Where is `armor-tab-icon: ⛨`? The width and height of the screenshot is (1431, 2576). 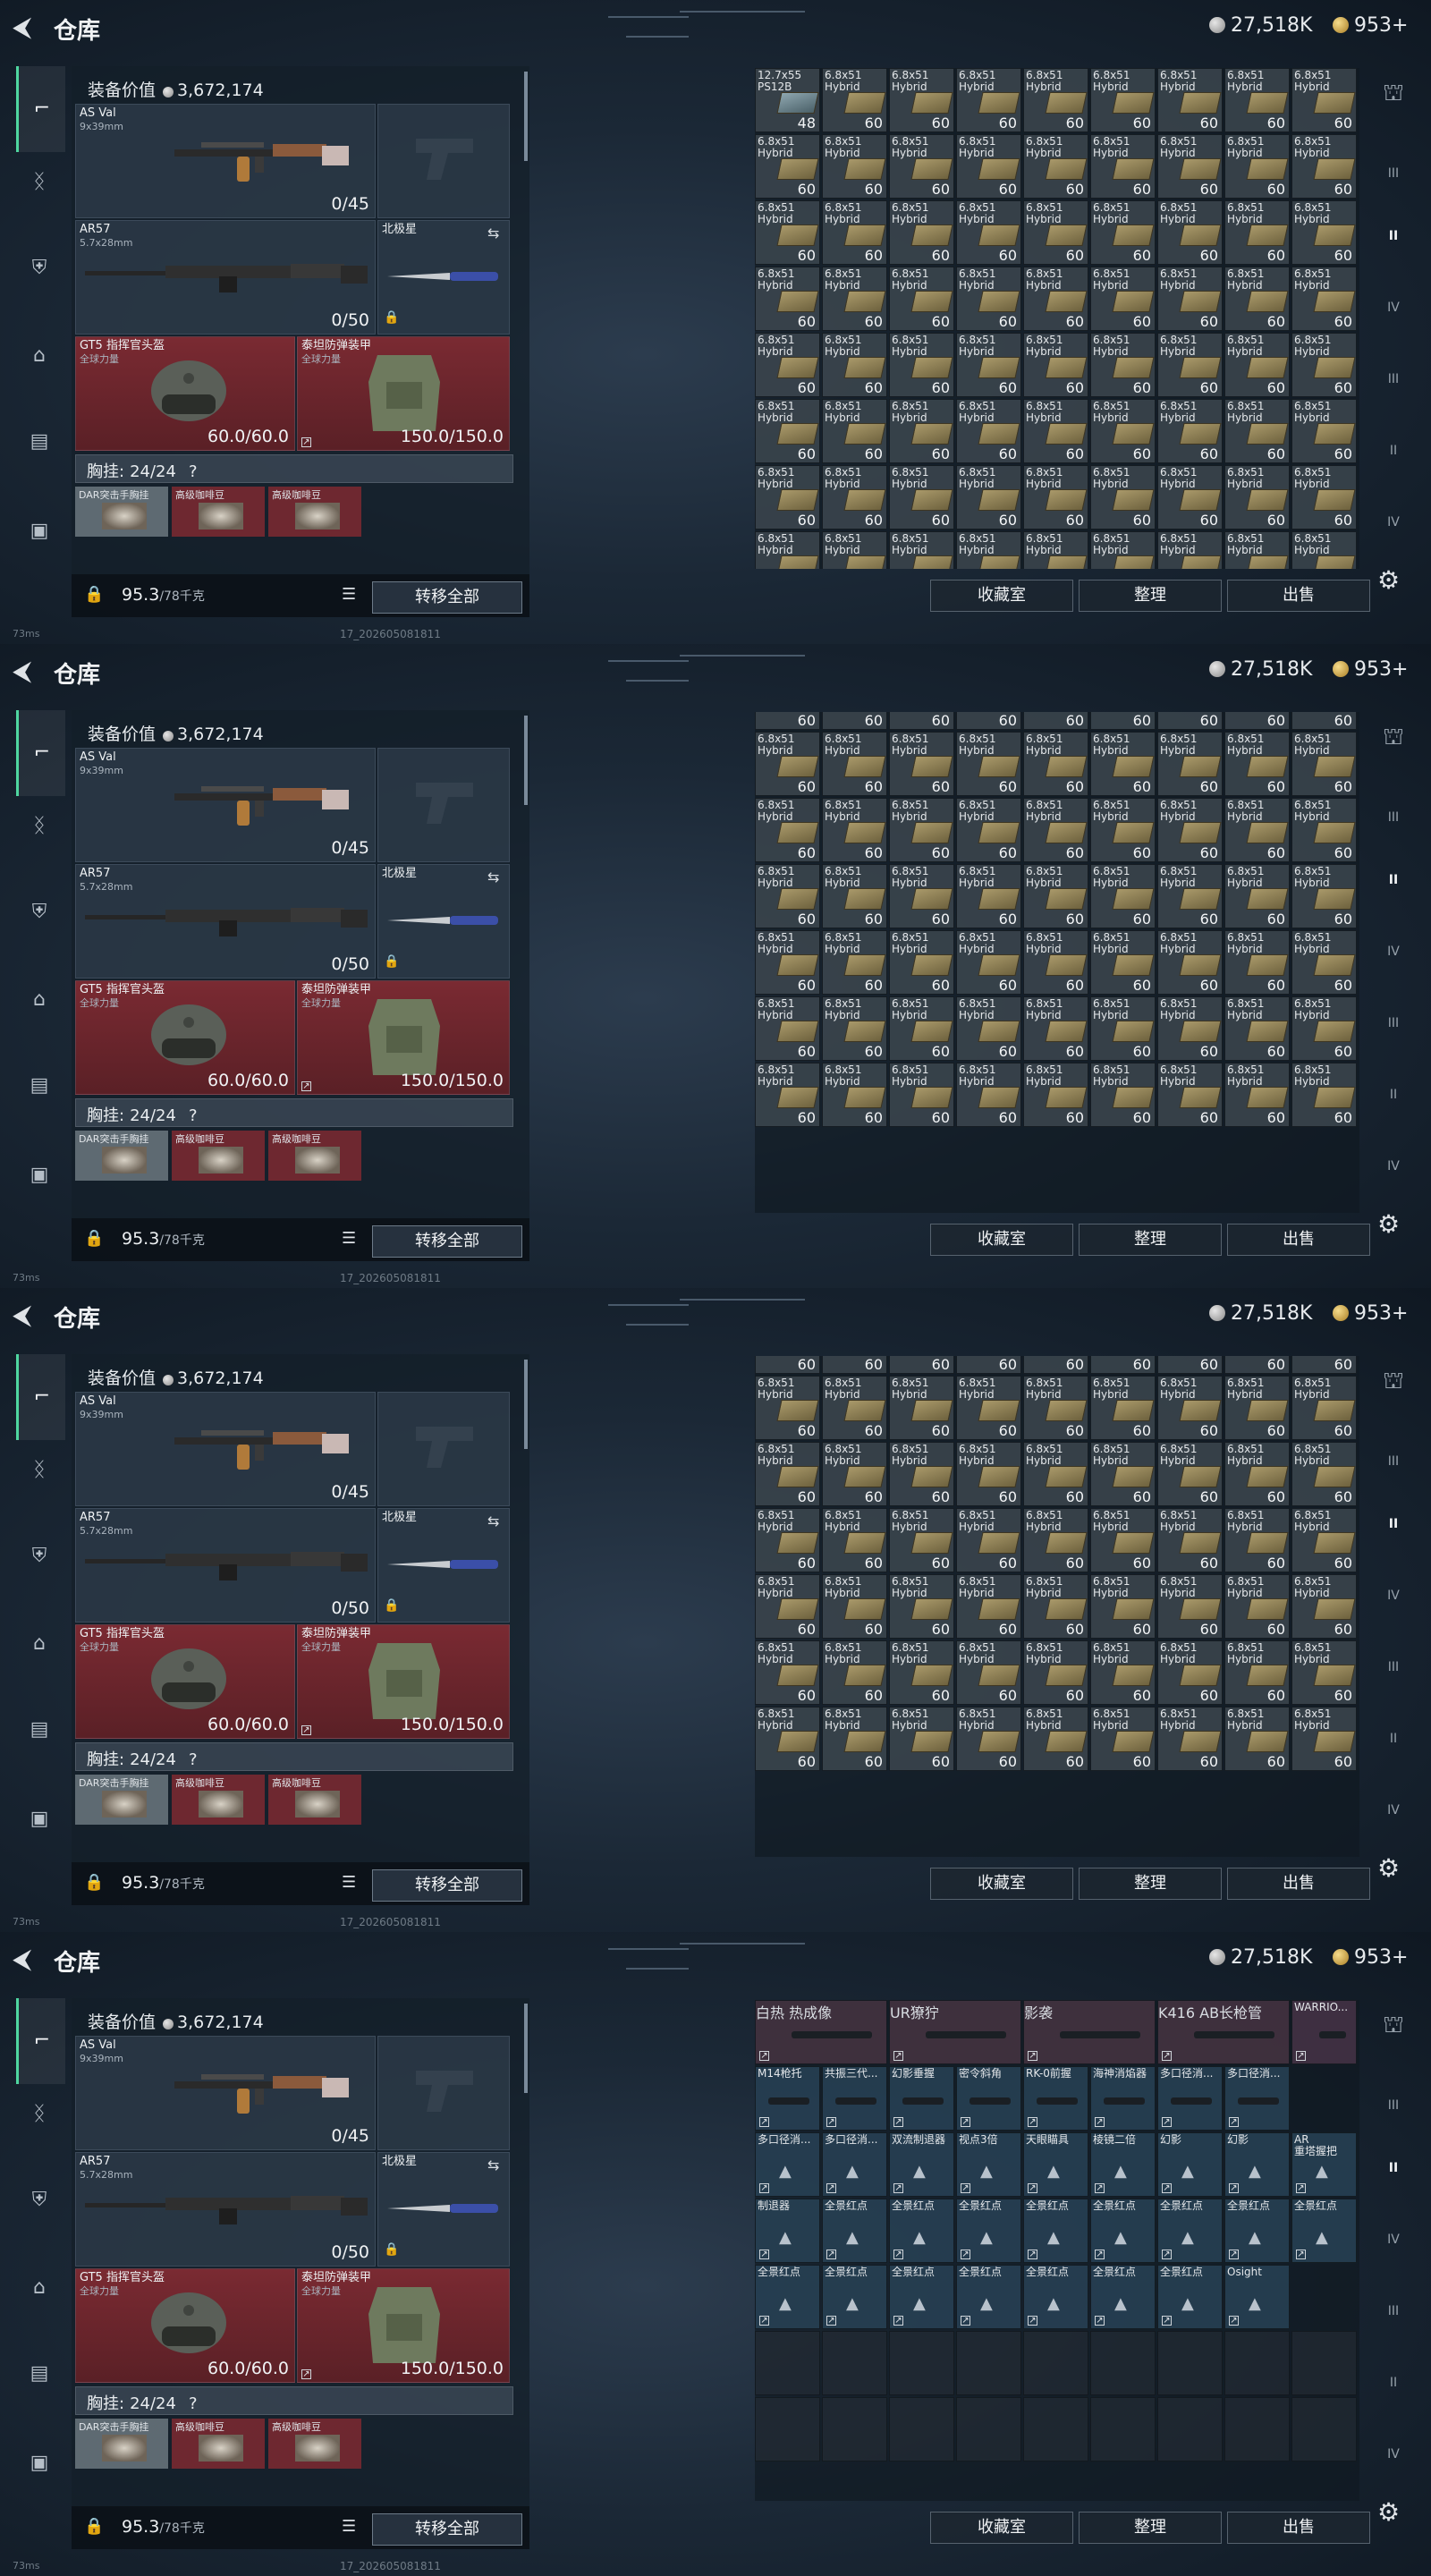 armor-tab-icon: ⛨ is located at coordinates (40, 2200).